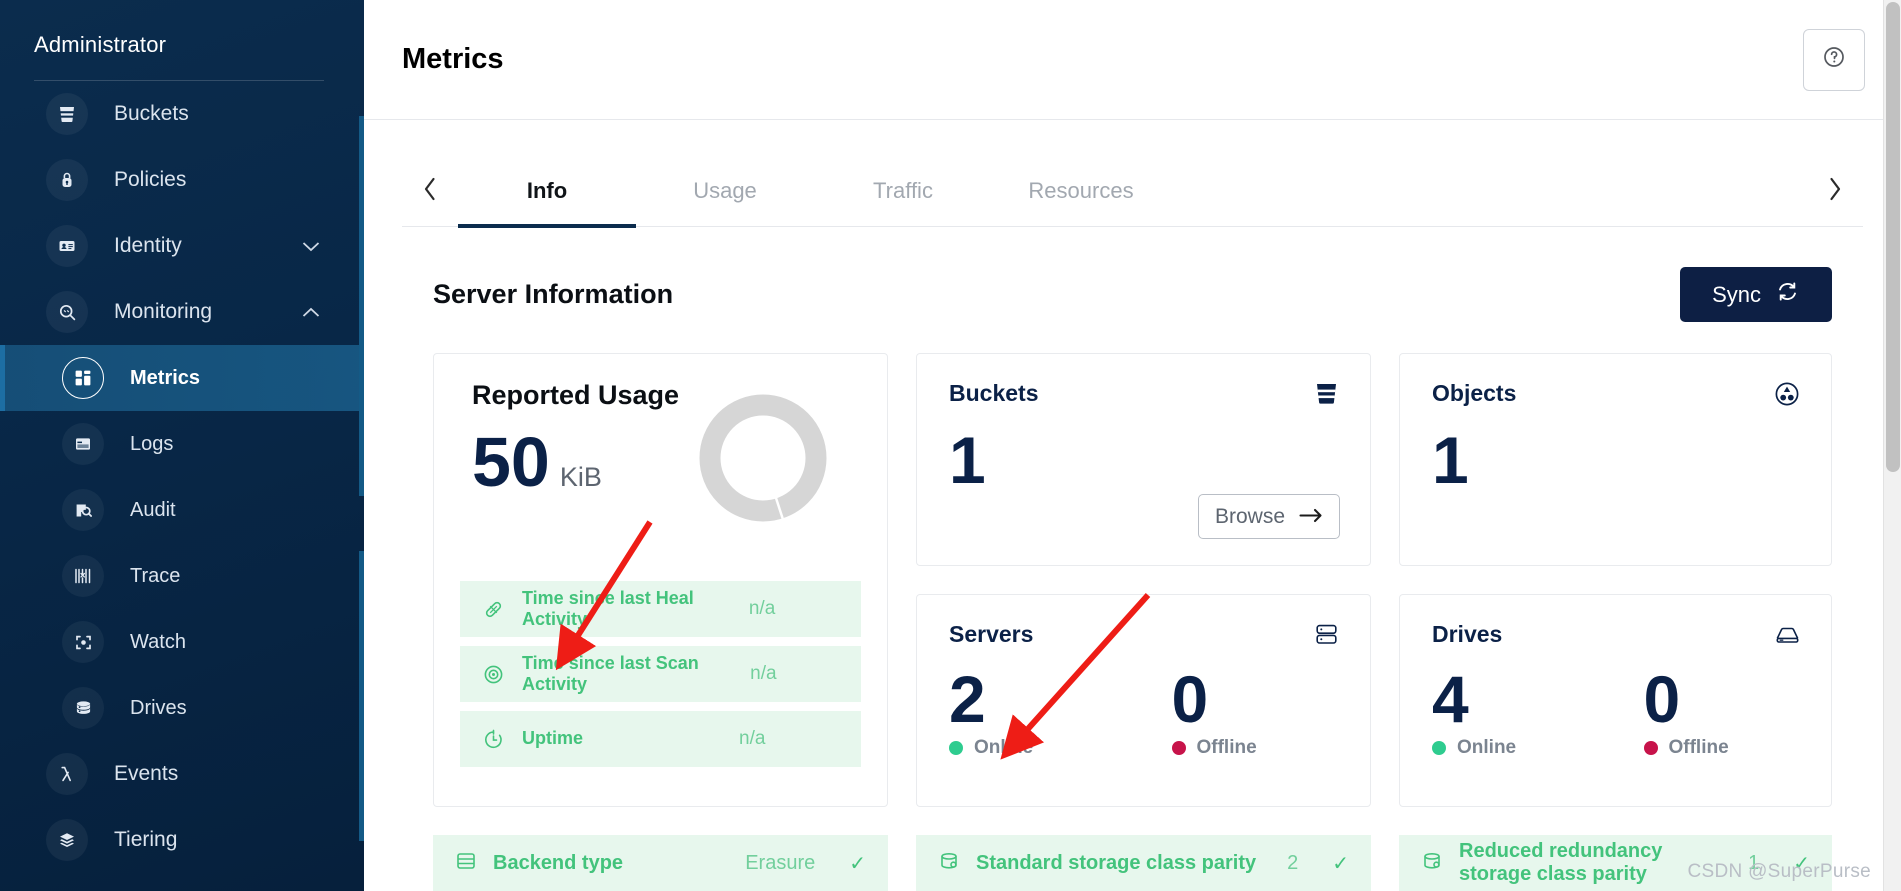  I want to click on tab-label: Usage, so click(725, 190).